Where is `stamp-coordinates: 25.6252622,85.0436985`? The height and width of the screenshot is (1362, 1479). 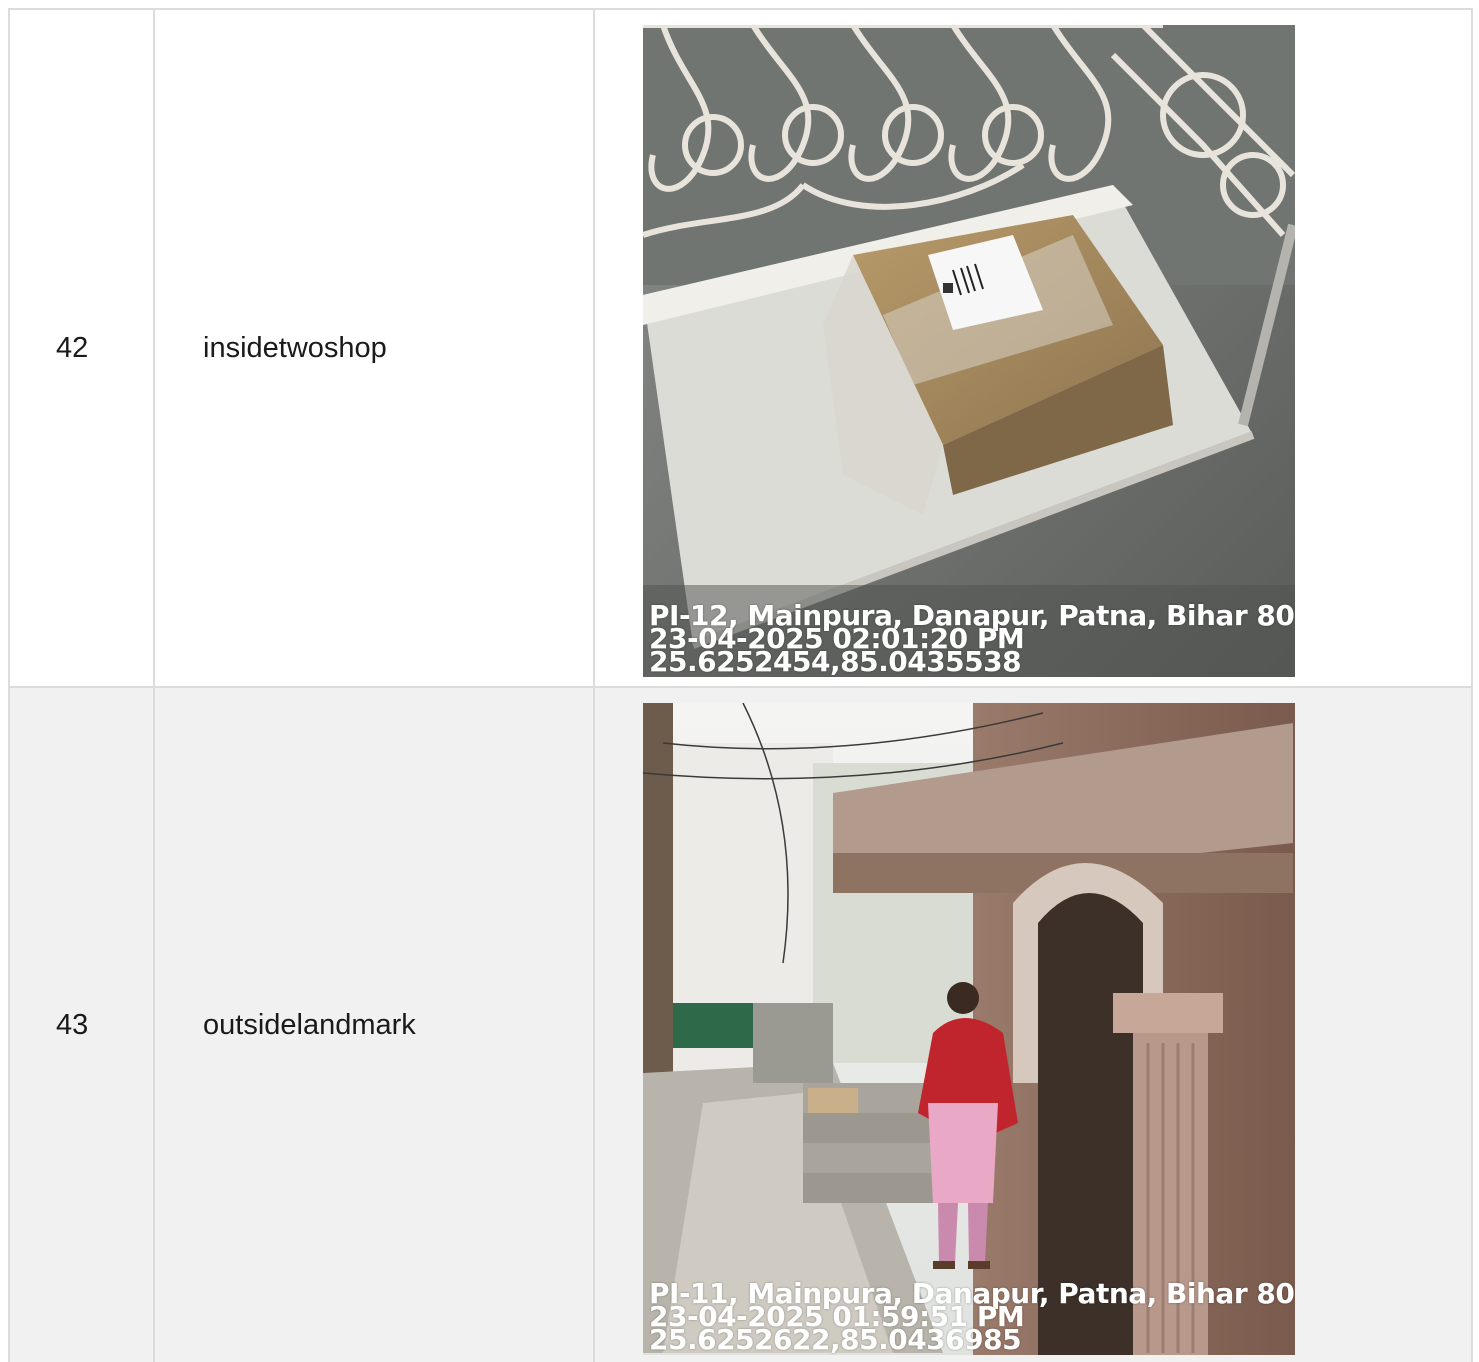 stamp-coordinates: 25.6252622,85.0436985 is located at coordinates (835, 1339).